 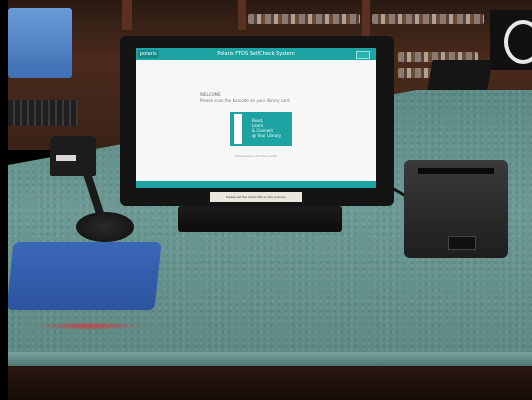 What do you see at coordinates (256, 197) in the screenshot?
I see `monitor-label-tape: Please set the items flat on the scanner` at bounding box center [256, 197].